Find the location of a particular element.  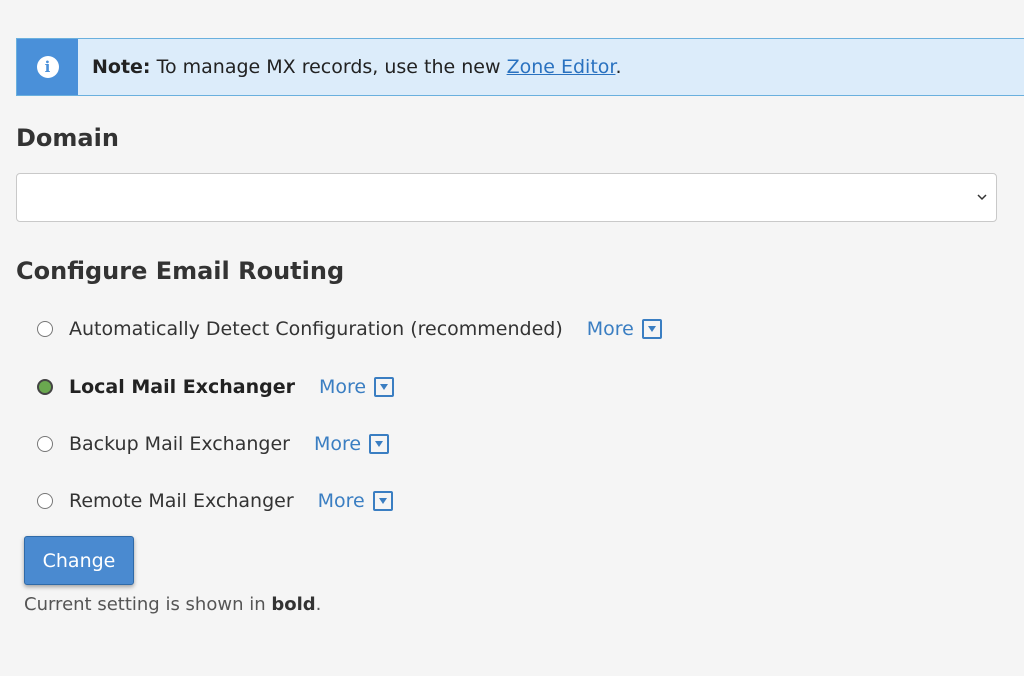

note-message: To manage MX records, use the new is located at coordinates (328, 67).